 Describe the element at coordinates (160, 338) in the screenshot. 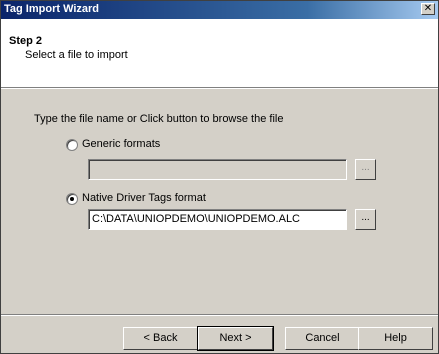

I see `back-button: < Back` at that location.